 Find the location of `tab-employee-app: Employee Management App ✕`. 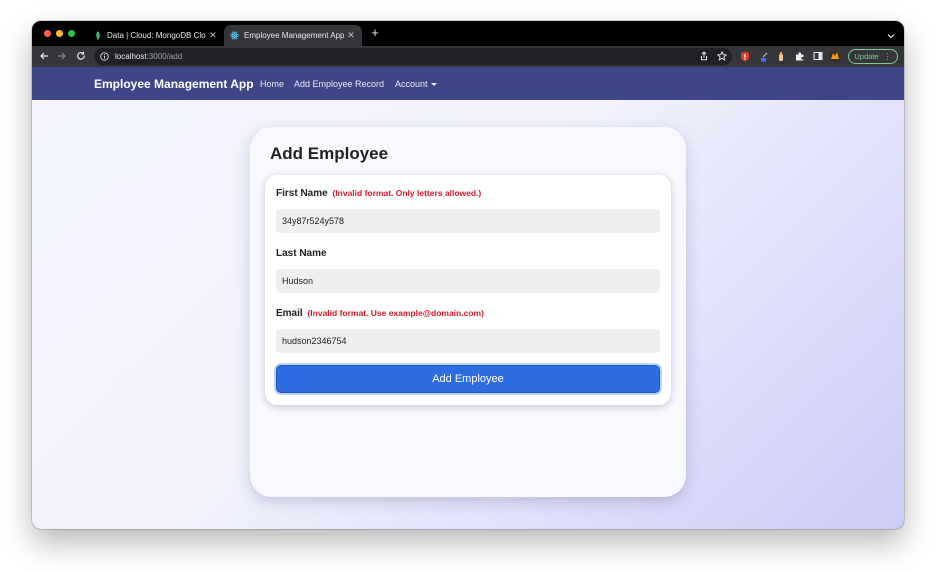

tab-employee-app: Employee Management App ✕ is located at coordinates (293, 35).